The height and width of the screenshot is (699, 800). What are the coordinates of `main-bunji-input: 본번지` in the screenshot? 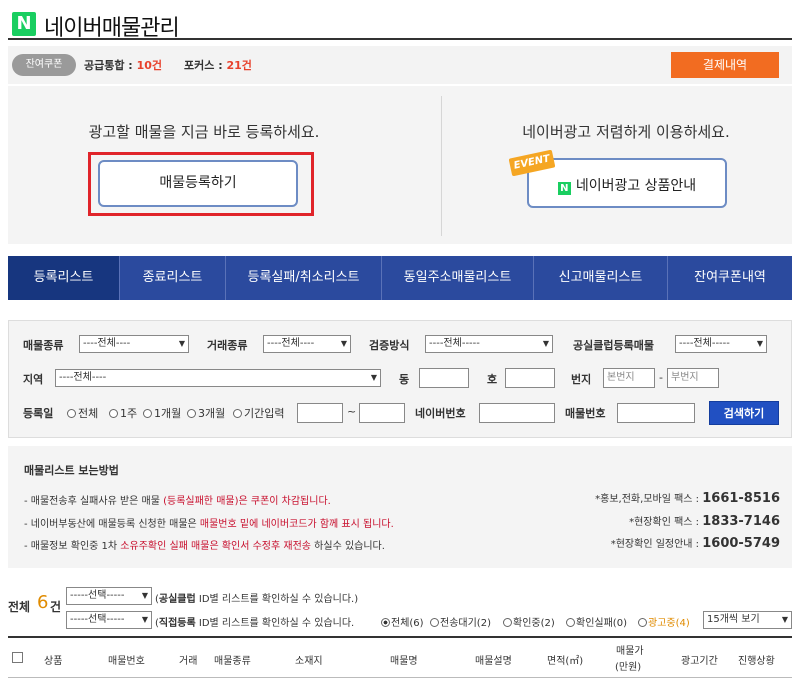 It's located at (629, 378).